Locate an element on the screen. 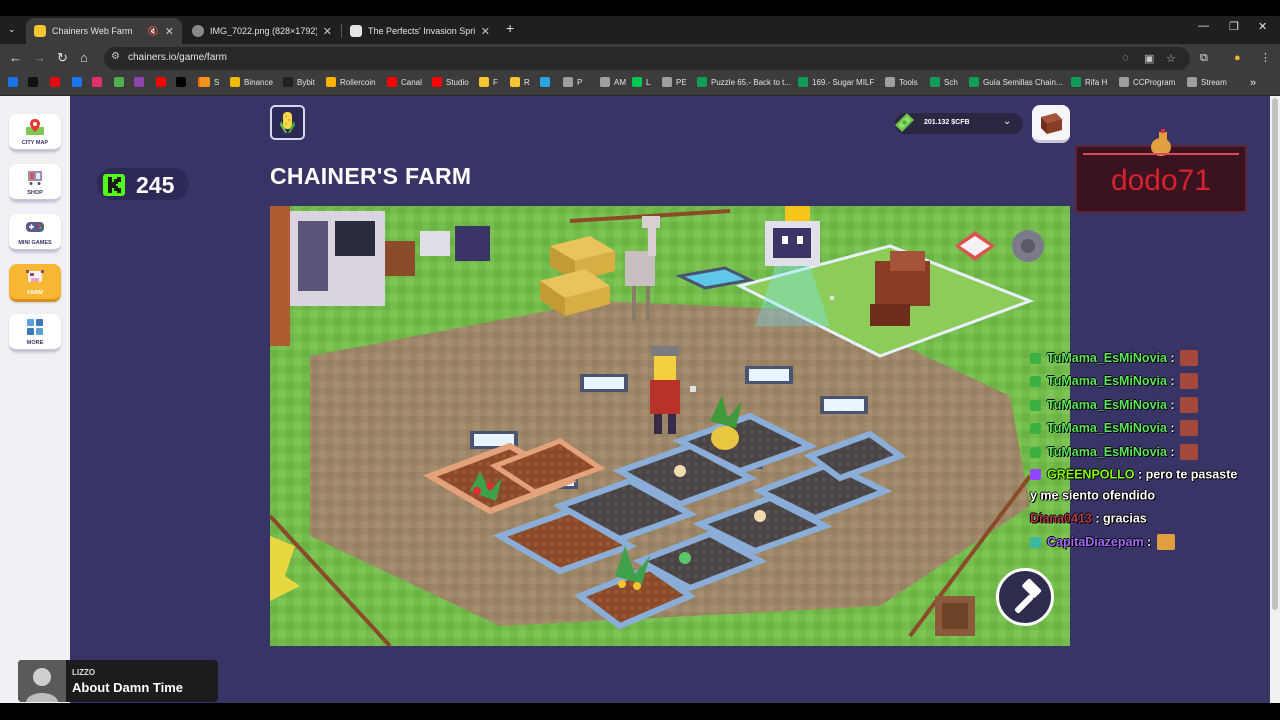  bookmark-label: CCProgram is located at coordinates (1154, 82).